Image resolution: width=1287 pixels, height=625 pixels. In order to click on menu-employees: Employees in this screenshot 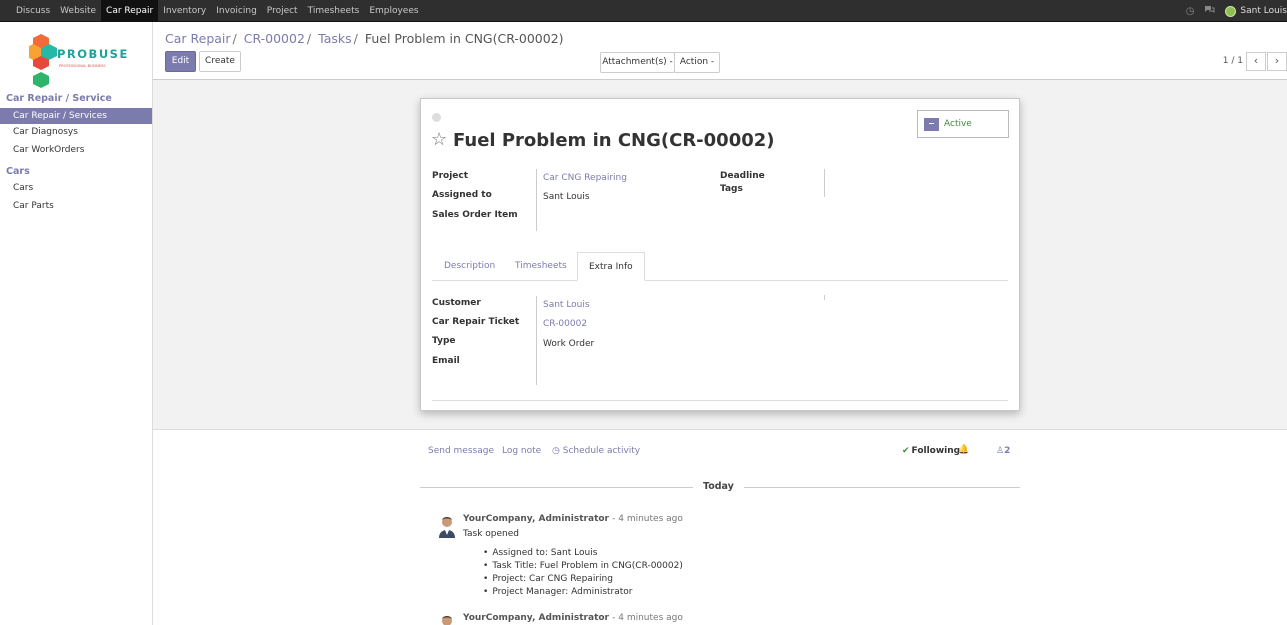, I will do `click(393, 11)`.